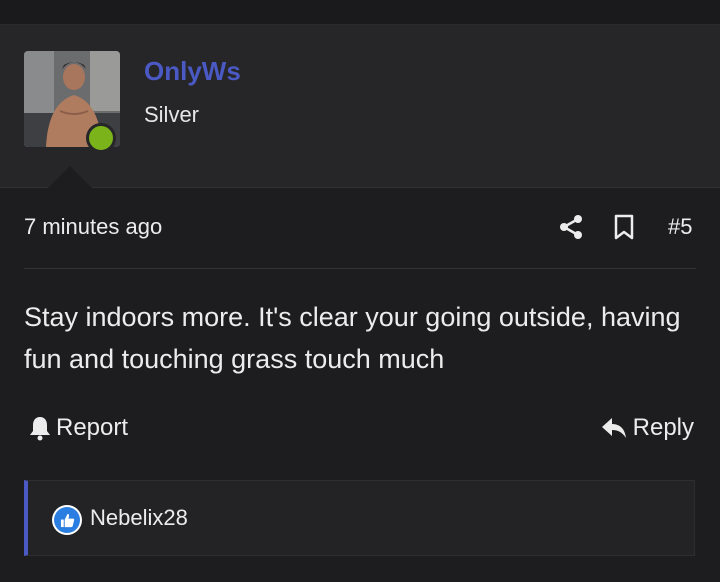 Image resolution: width=720 pixels, height=582 pixels. I want to click on report-label: Report, so click(92, 427).